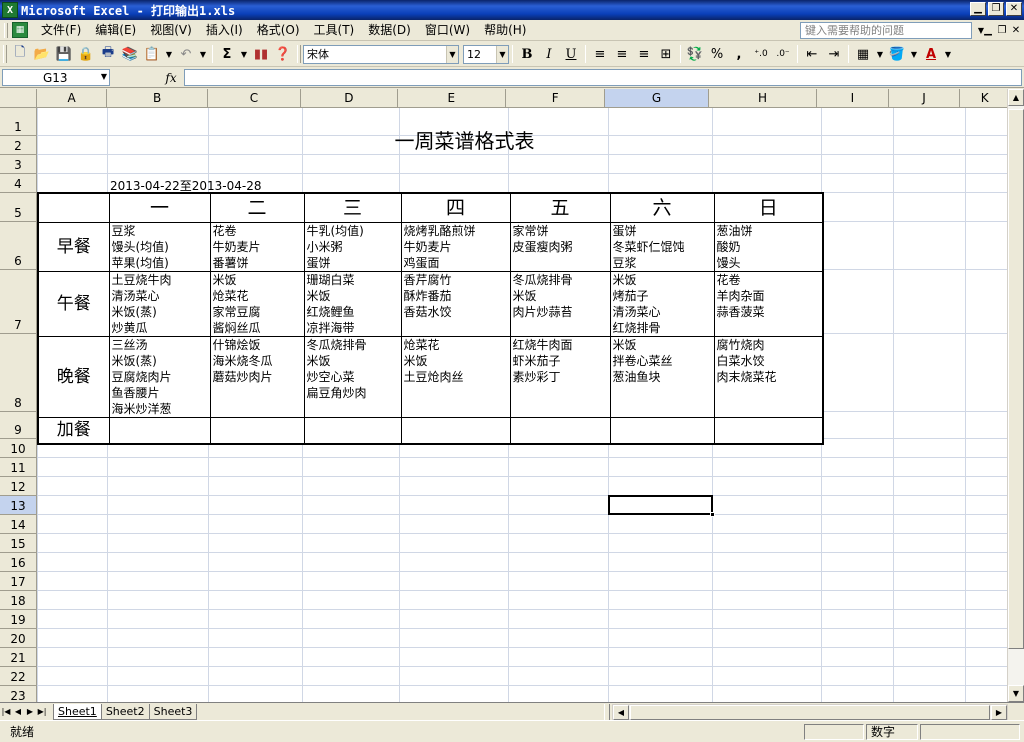 The height and width of the screenshot is (742, 1024). Describe the element at coordinates (644, 54) in the screenshot. I see `align-right-icon: ≡` at that location.